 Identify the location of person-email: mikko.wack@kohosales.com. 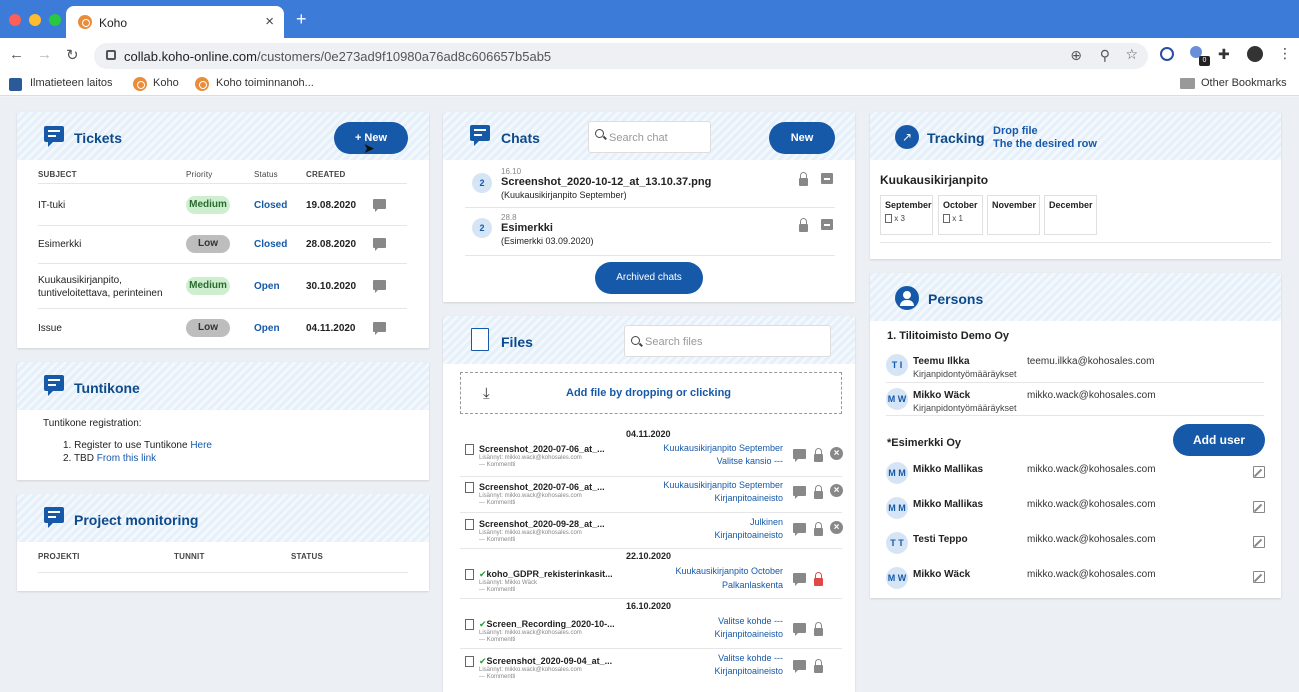
(1091, 395).